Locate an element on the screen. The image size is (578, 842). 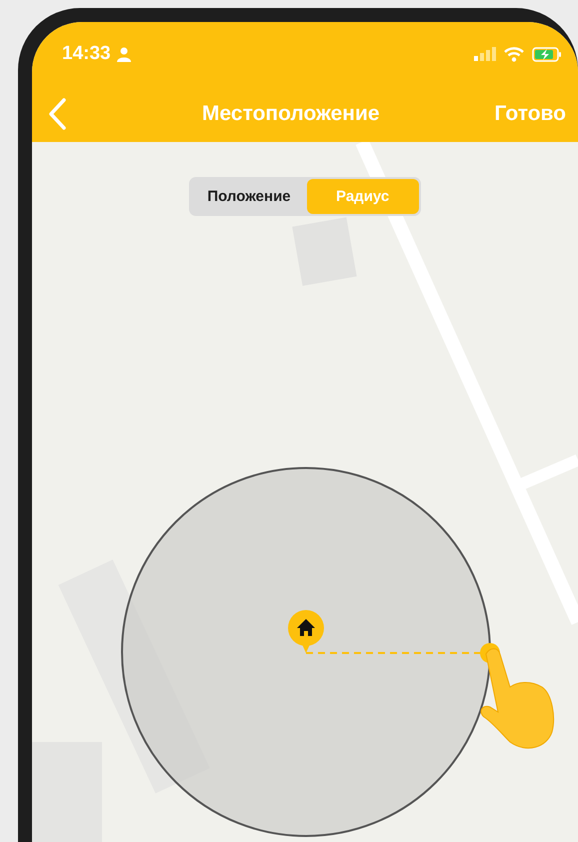
signal-icon is located at coordinates (485, 54).